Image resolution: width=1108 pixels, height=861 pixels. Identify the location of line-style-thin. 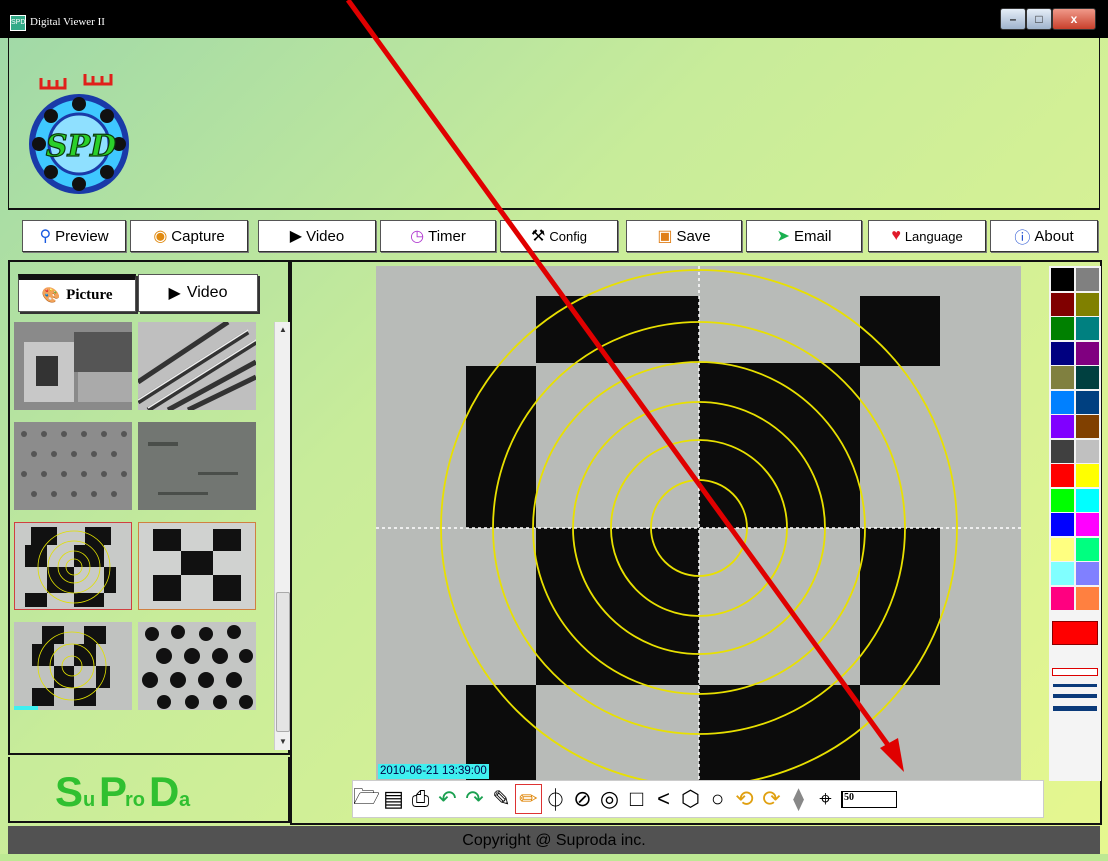
(1075, 672).